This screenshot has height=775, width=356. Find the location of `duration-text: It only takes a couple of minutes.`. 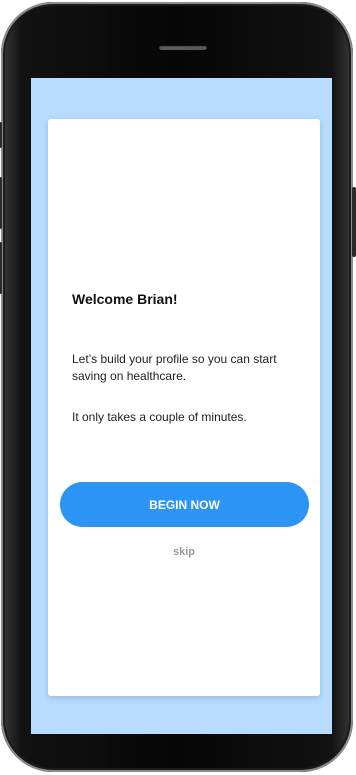

duration-text: It only takes a couple of minutes. is located at coordinates (159, 417).